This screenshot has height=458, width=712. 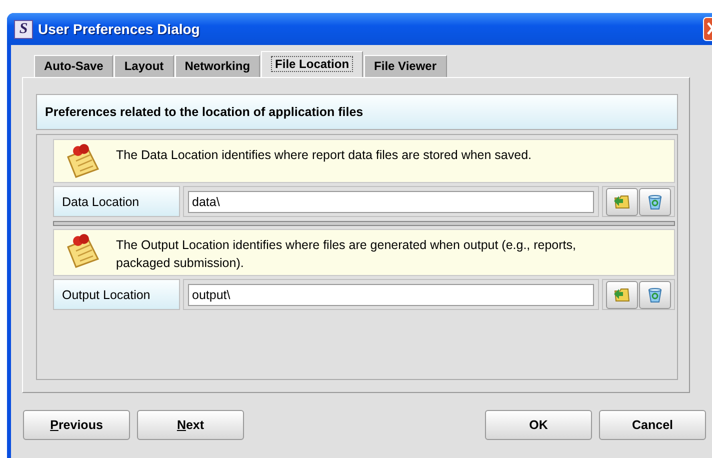 What do you see at coordinates (74, 66) in the screenshot?
I see `tab: Auto-Save` at bounding box center [74, 66].